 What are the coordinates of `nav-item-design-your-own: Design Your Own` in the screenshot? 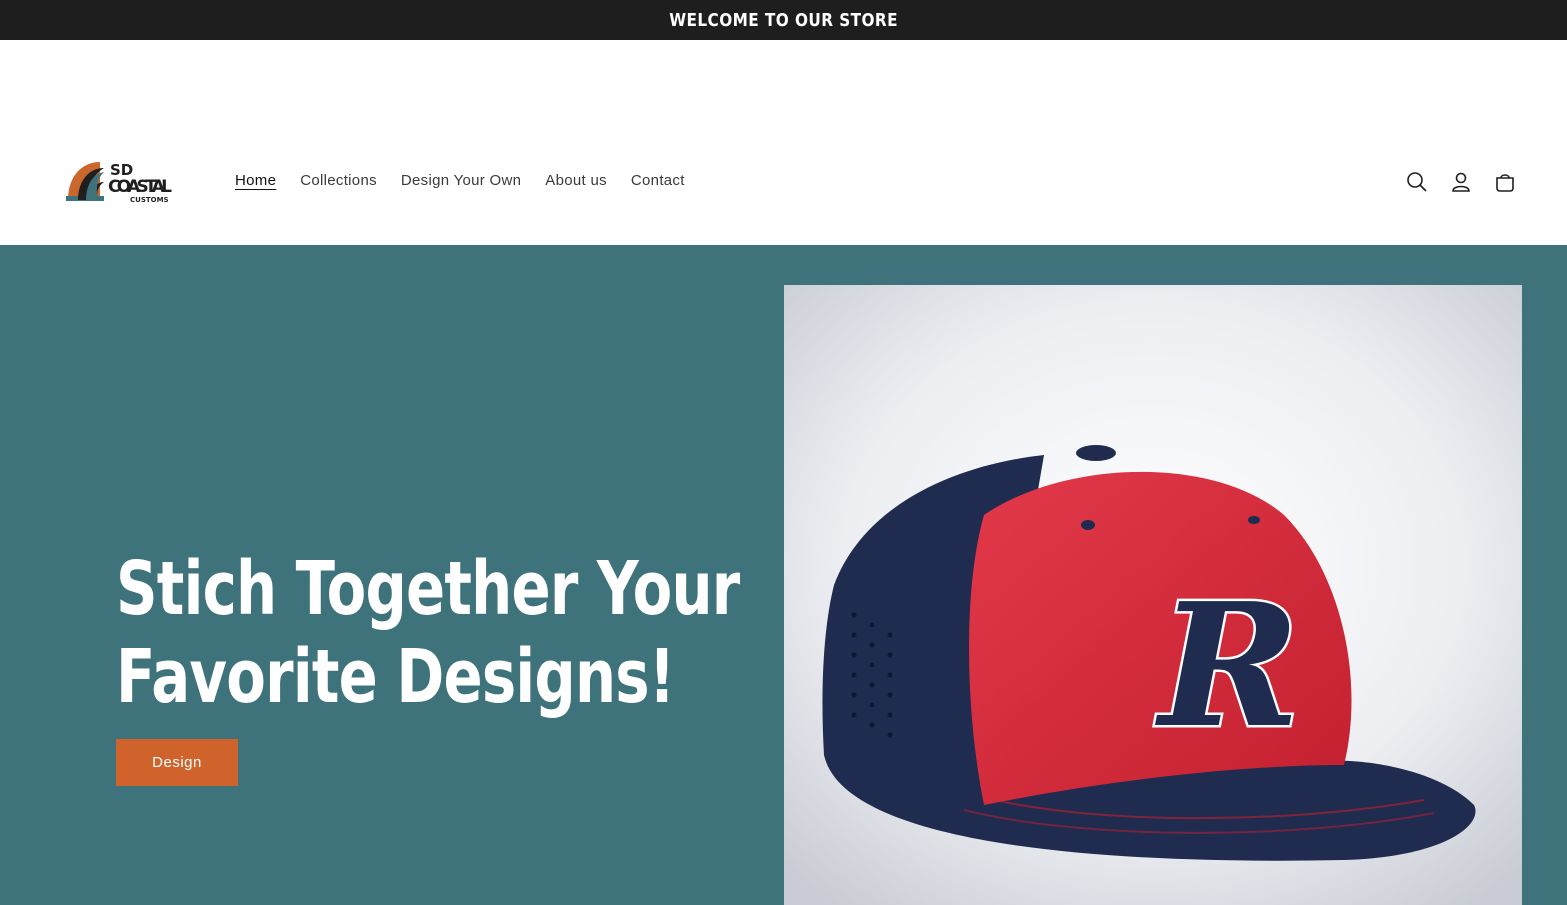 It's located at (461, 181).